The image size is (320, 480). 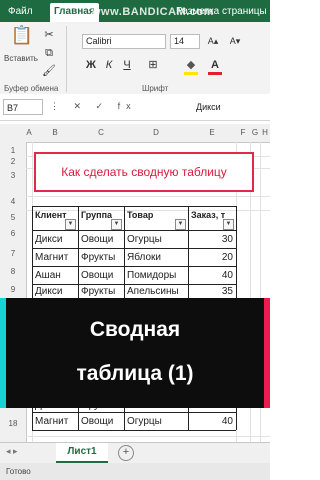 I want to click on caption-accent-pink, so click(x=267, y=353).